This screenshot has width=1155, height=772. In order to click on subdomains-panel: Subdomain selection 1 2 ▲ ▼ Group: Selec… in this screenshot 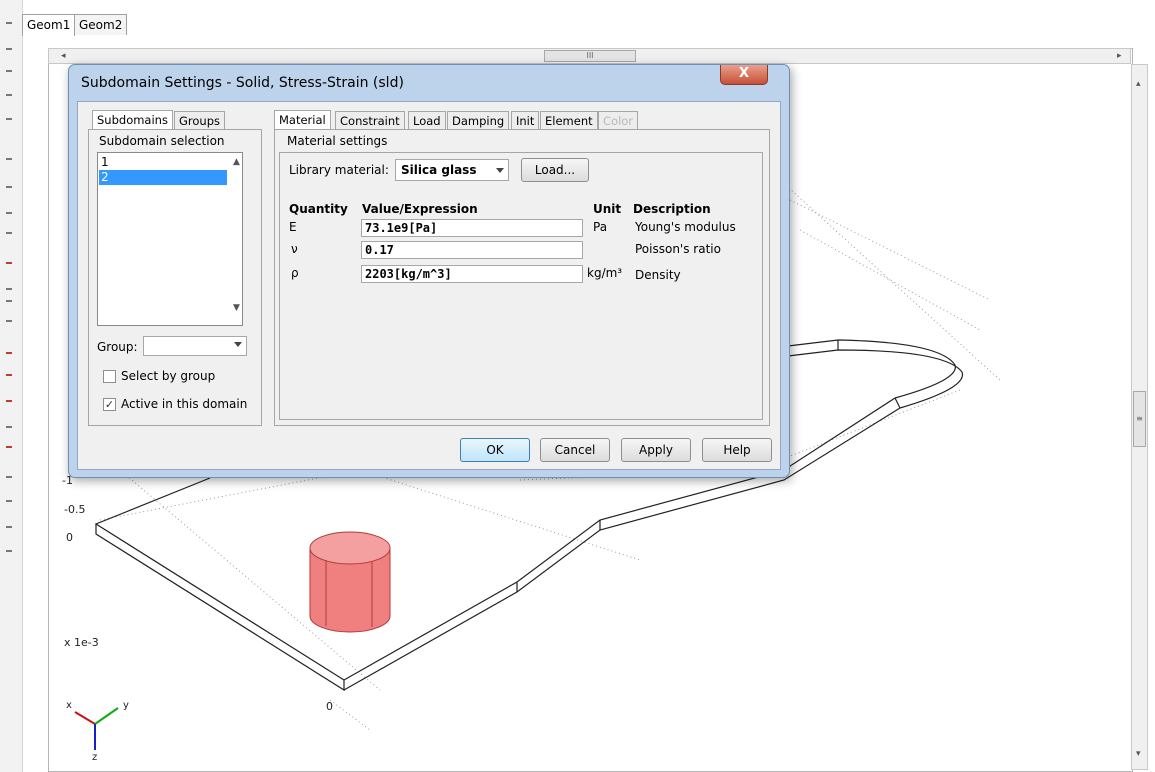, I will do `click(175, 277)`.